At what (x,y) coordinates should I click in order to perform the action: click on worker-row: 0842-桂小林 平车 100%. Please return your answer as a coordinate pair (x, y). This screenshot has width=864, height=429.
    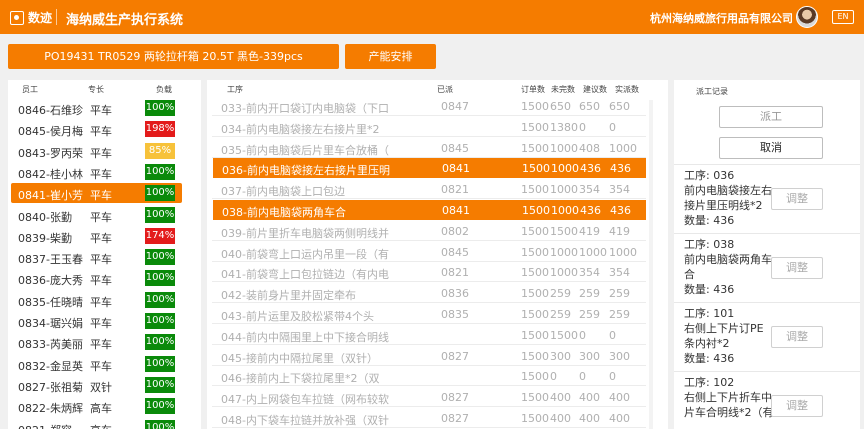
    Looking at the image, I should click on (104, 172).